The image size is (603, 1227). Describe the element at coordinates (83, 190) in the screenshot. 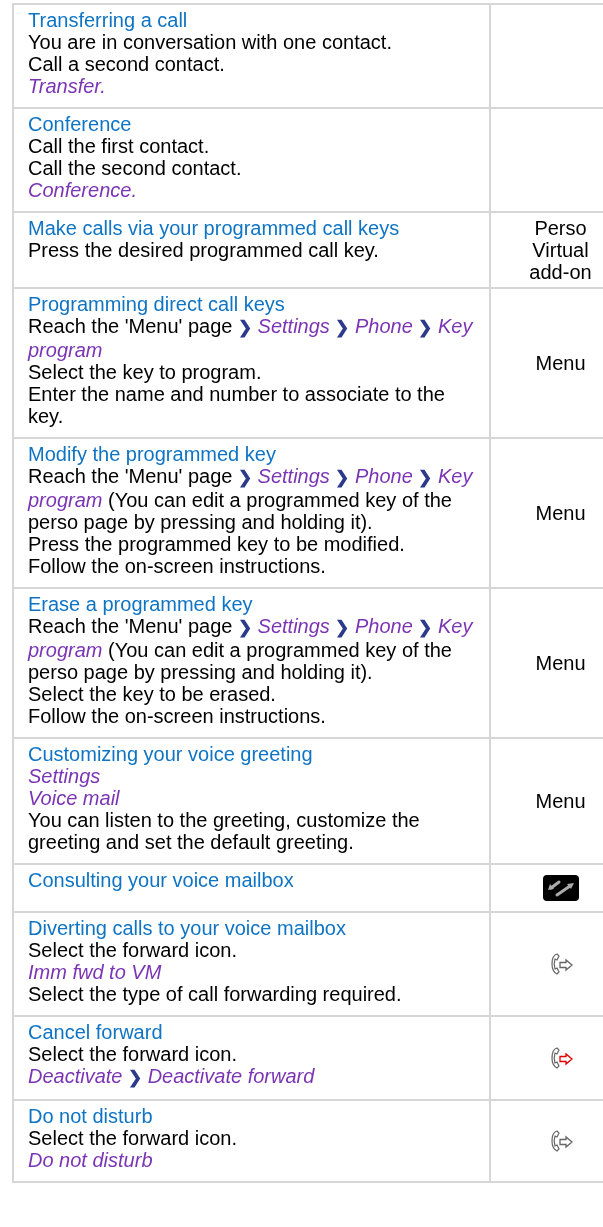

I see `option-text: Conference.` at that location.